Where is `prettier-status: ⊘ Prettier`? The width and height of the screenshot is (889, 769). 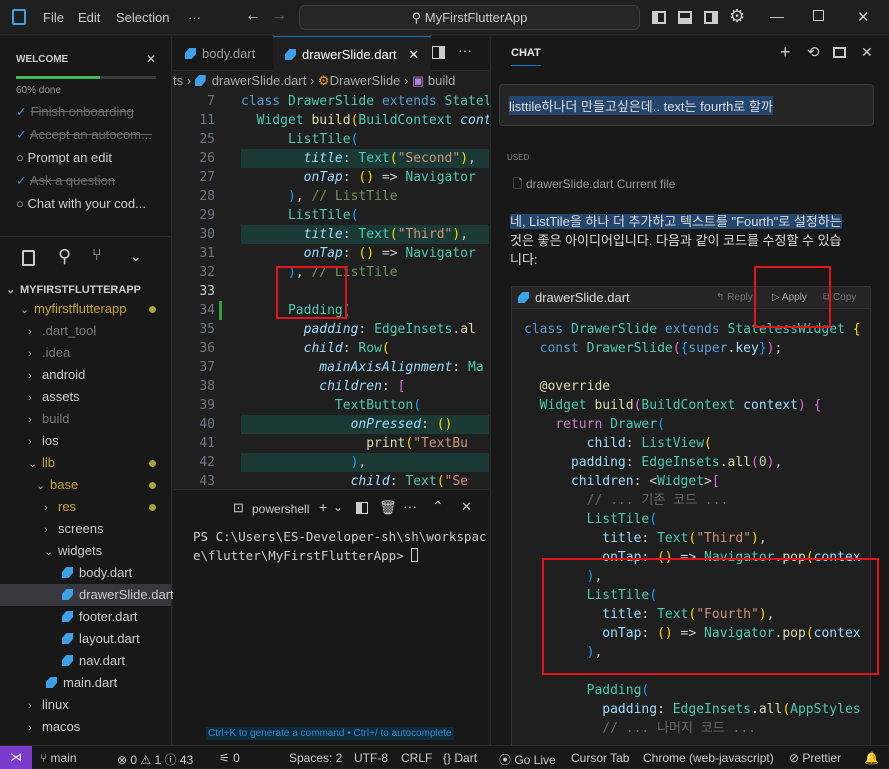
prettier-status: ⊘ Prettier is located at coordinates (815, 758).